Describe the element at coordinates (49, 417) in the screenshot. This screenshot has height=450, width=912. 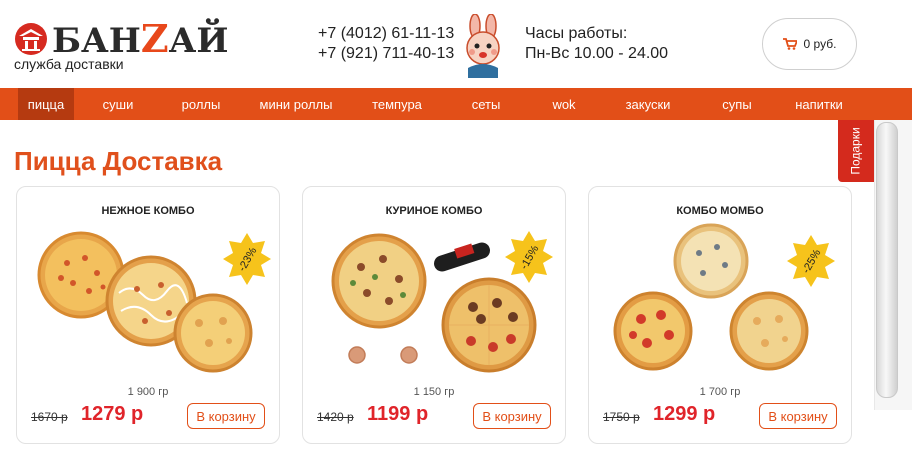
I see `old-price: 1670 р` at that location.